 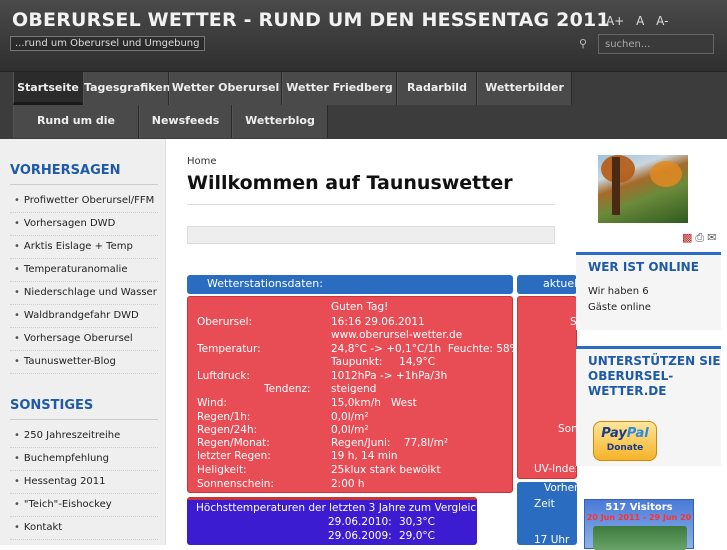 I want to click on pdf-icon: ▩, so click(x=687, y=237).